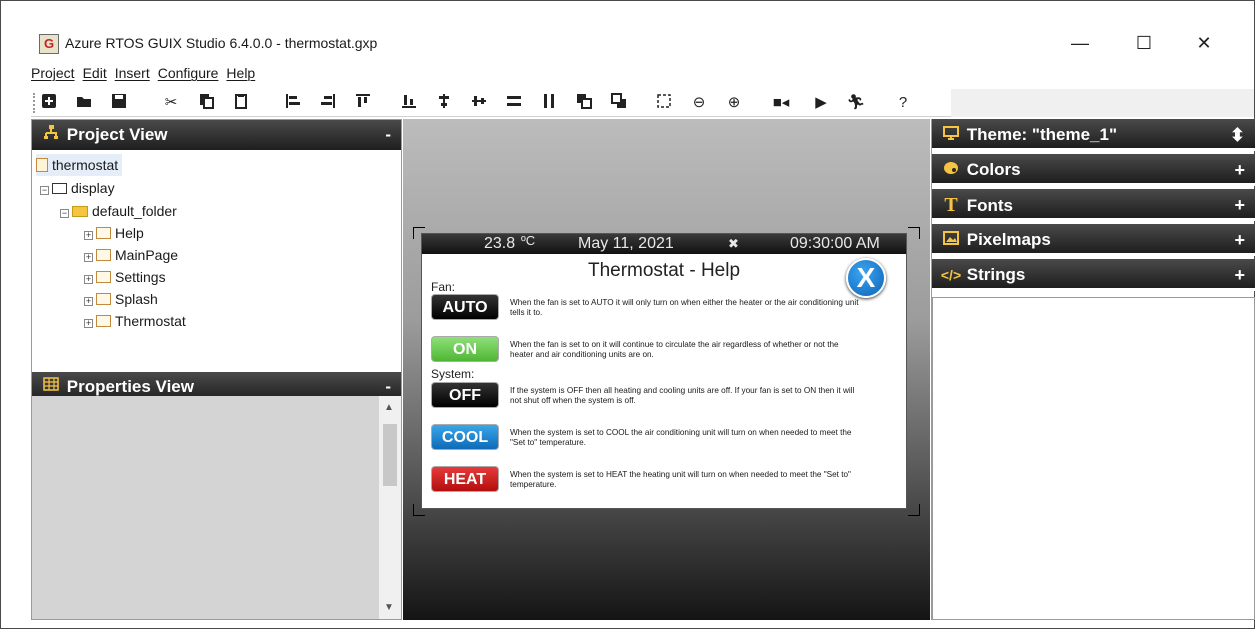 The width and height of the screenshot is (1255, 629). What do you see at coordinates (514, 103) in the screenshot?
I see `equal-width-icon` at bounding box center [514, 103].